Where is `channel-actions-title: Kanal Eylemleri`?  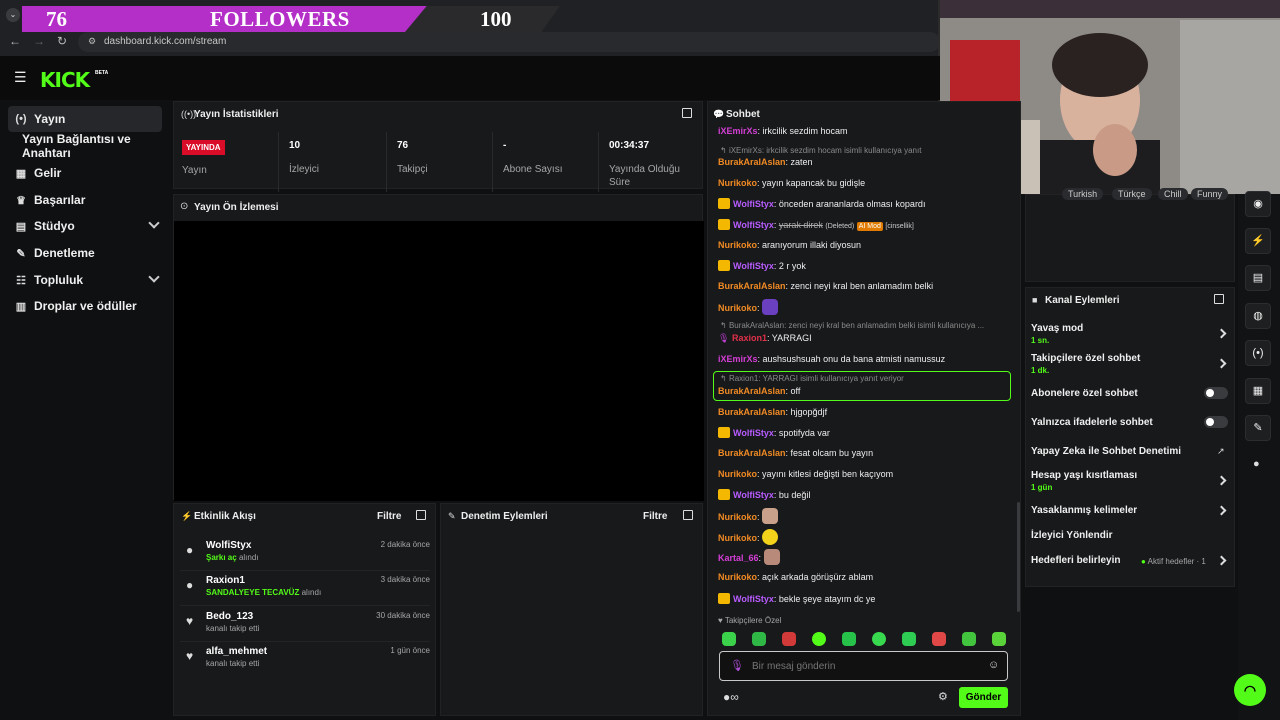
channel-actions-title: Kanal Eylemleri is located at coordinates (1082, 300).